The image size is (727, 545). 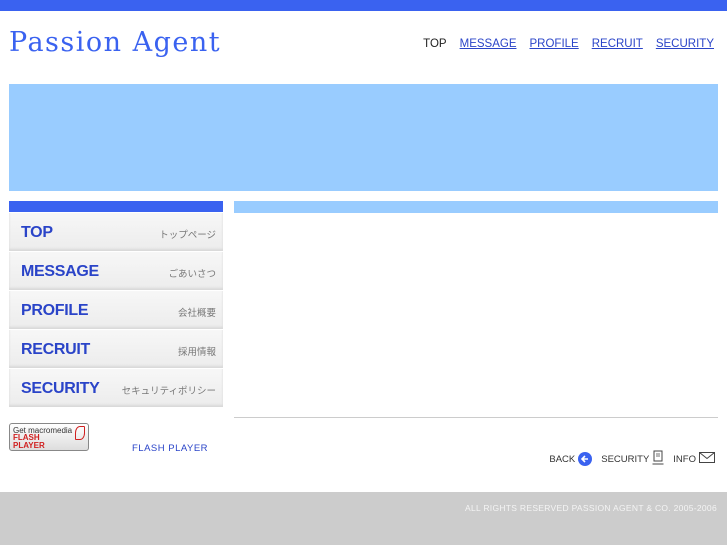 I want to click on sidebar-item-recruit: RECRUIT 採用情報, so click(x=116, y=349).